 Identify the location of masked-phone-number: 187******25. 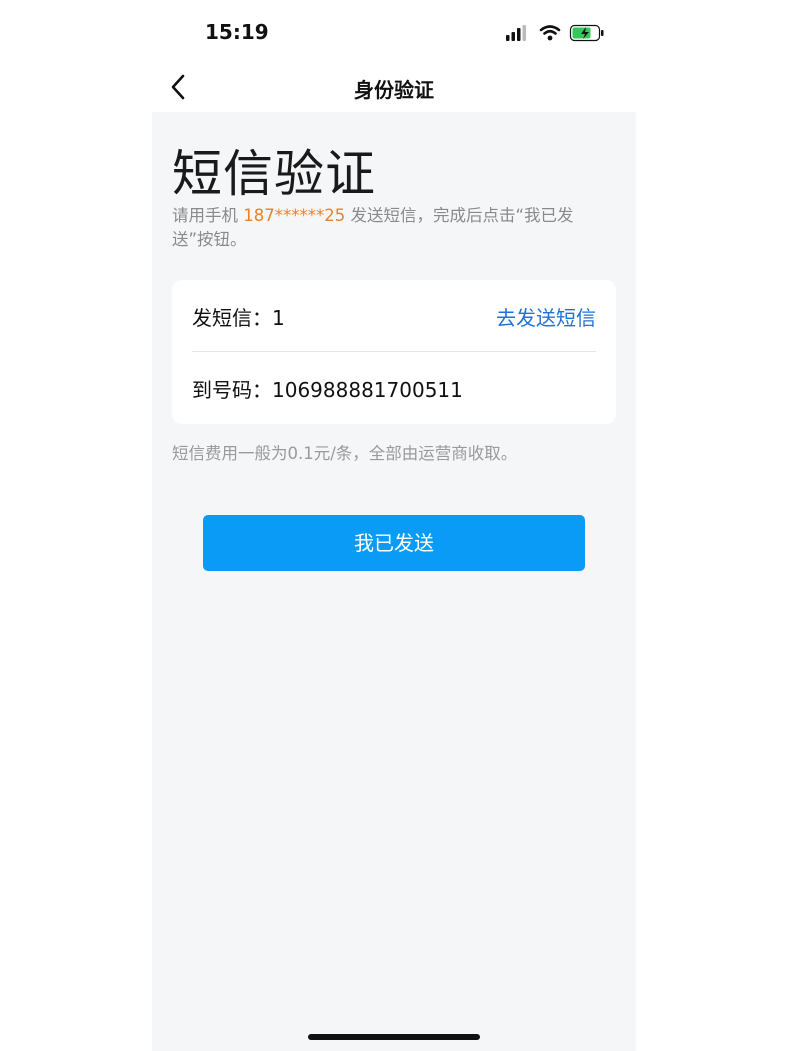
(294, 215).